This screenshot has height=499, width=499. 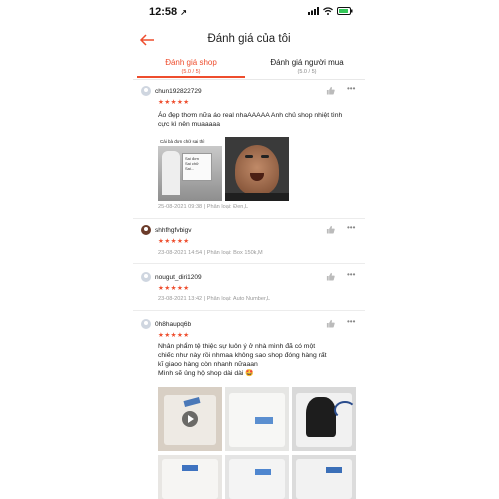 I want to click on active-tab-indicator, so click(x=191, y=77).